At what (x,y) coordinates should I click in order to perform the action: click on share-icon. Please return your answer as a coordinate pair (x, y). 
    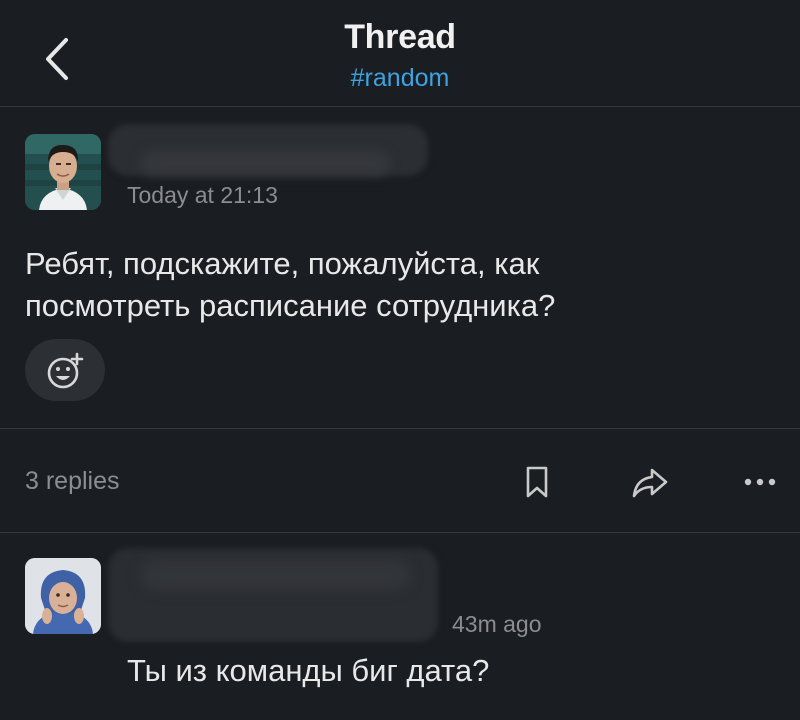
    Looking at the image, I should click on (650, 483).